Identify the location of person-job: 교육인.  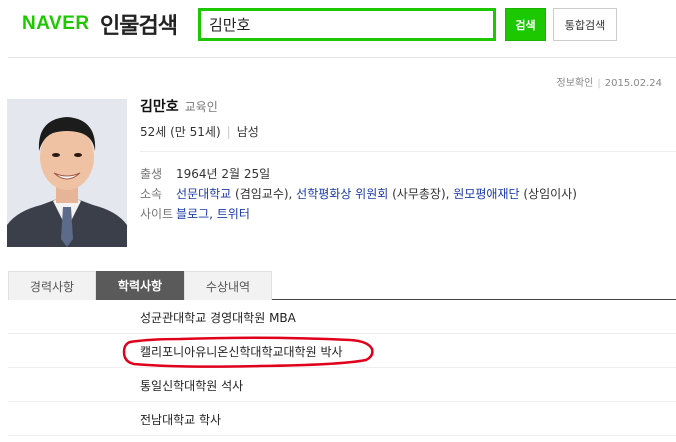
(201, 107).